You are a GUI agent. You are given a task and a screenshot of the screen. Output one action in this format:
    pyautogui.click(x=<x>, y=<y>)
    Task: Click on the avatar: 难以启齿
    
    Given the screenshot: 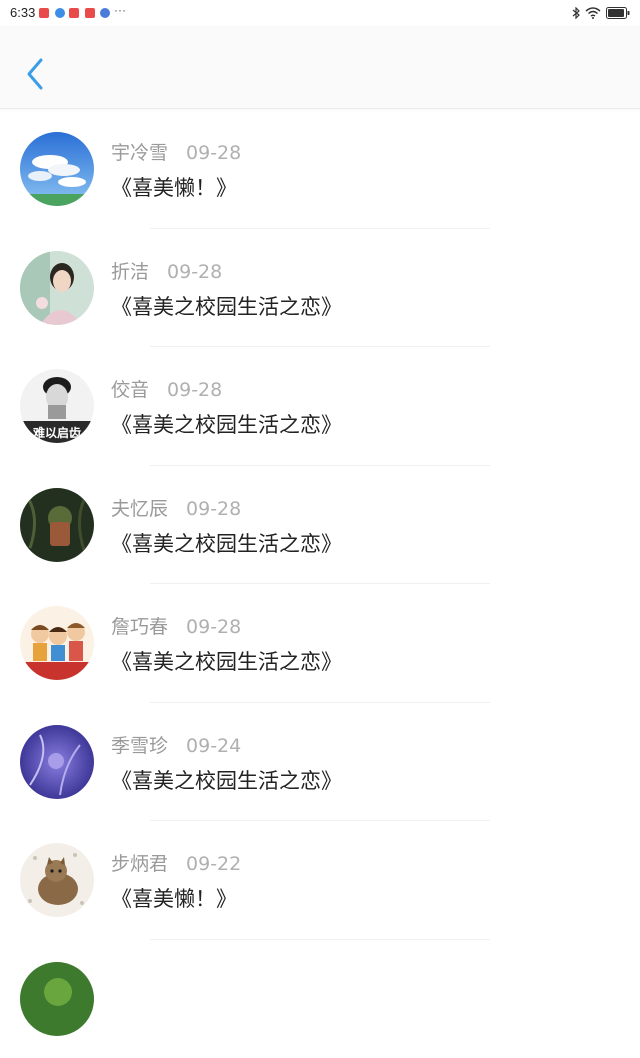 What is the action you would take?
    pyautogui.click(x=57, y=406)
    